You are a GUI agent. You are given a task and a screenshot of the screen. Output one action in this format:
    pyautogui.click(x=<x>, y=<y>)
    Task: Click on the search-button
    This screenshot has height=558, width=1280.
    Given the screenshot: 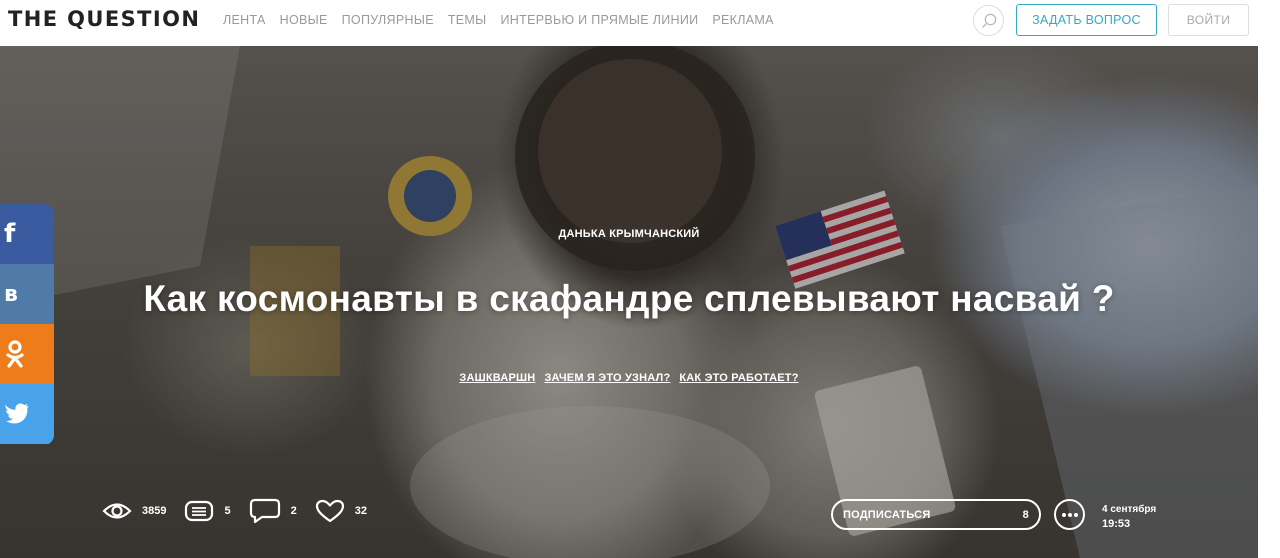 What is the action you would take?
    pyautogui.click(x=988, y=20)
    